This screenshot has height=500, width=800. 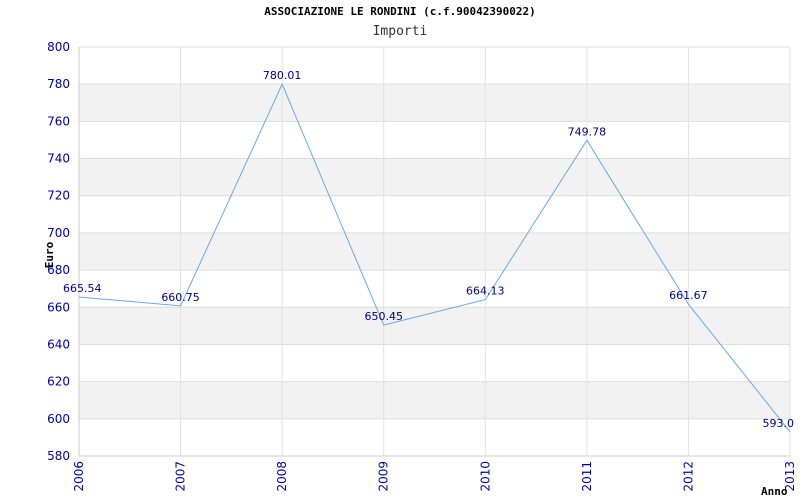 I want to click on y-tick-label: 700, so click(x=58, y=233).